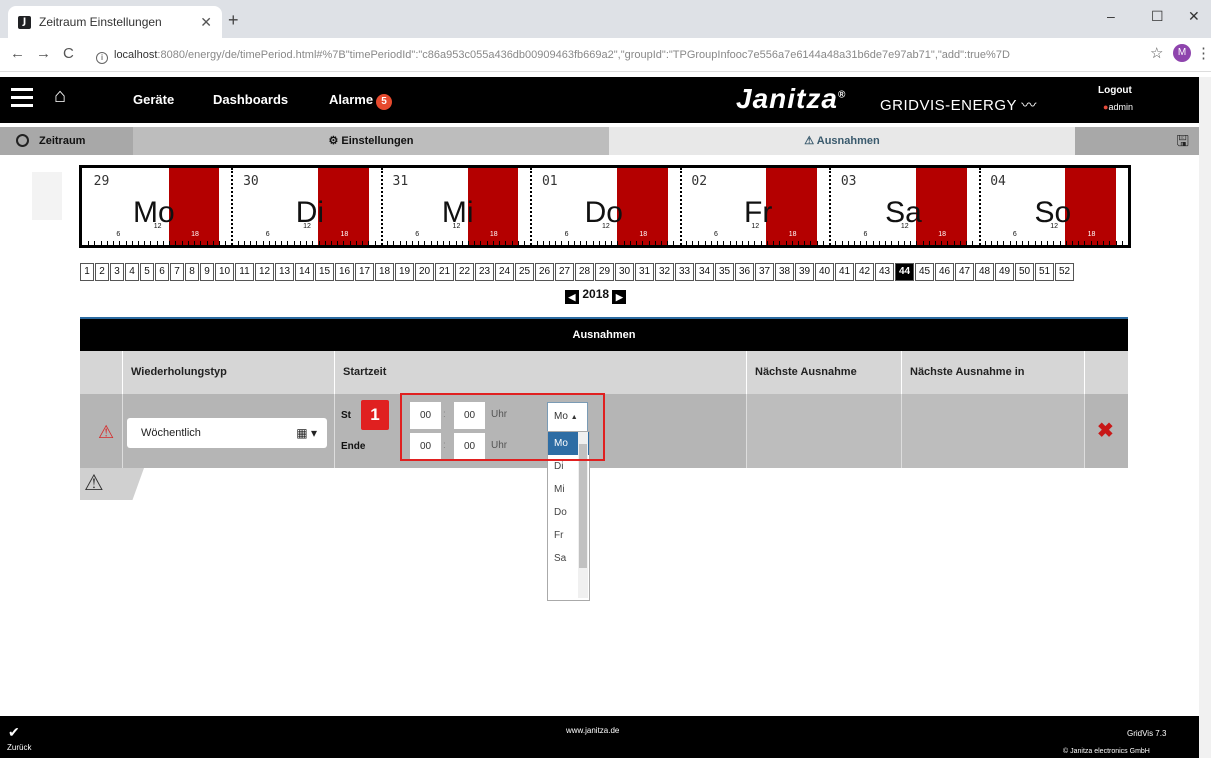  I want to click on week-button-12: 12, so click(264, 272).